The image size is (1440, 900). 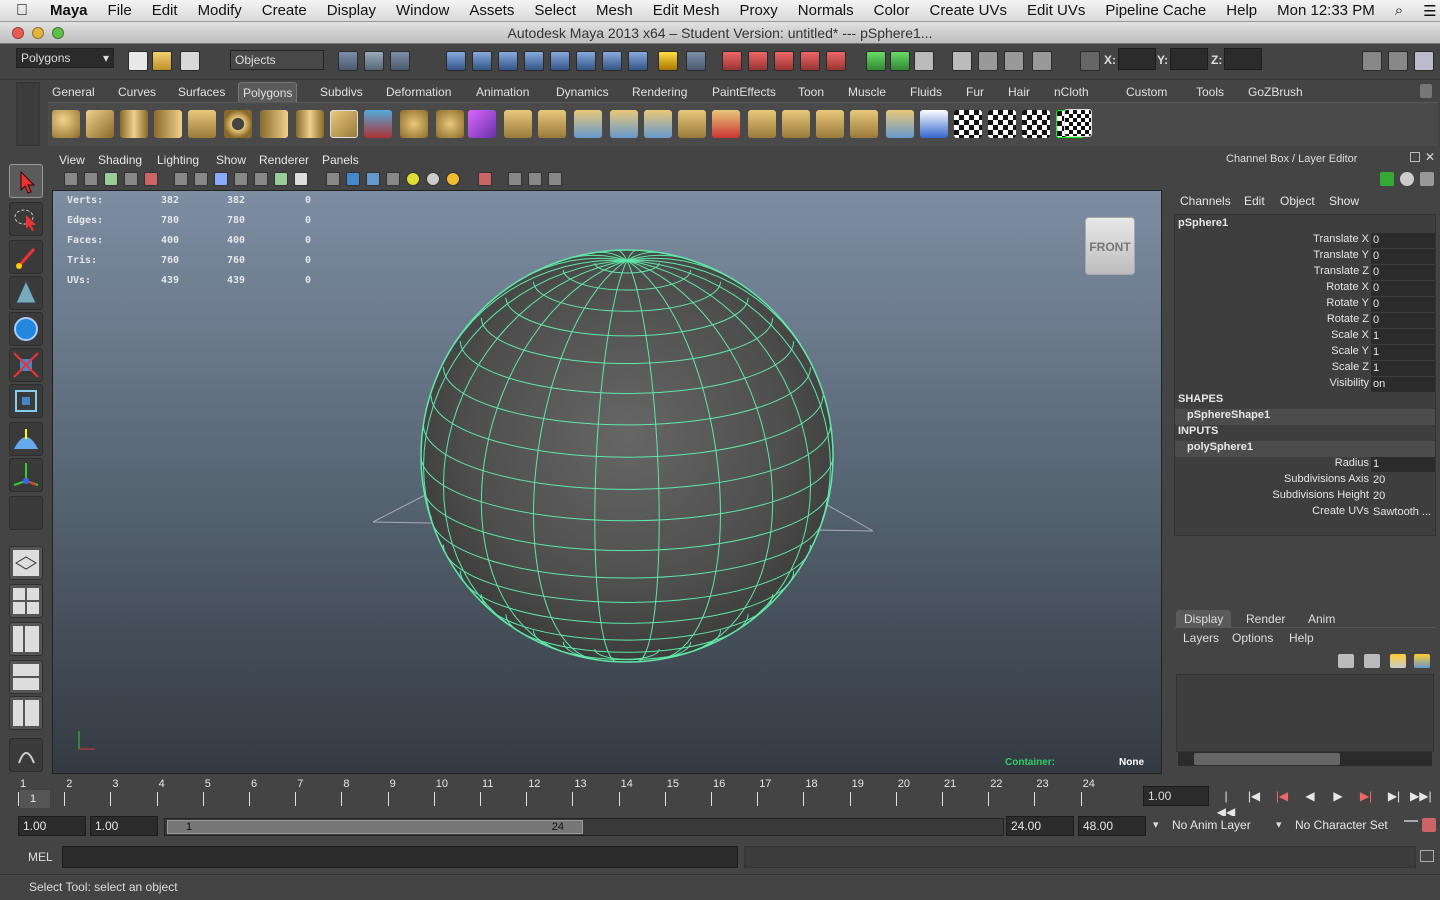 I want to click on z-field, so click(x=1243, y=59).